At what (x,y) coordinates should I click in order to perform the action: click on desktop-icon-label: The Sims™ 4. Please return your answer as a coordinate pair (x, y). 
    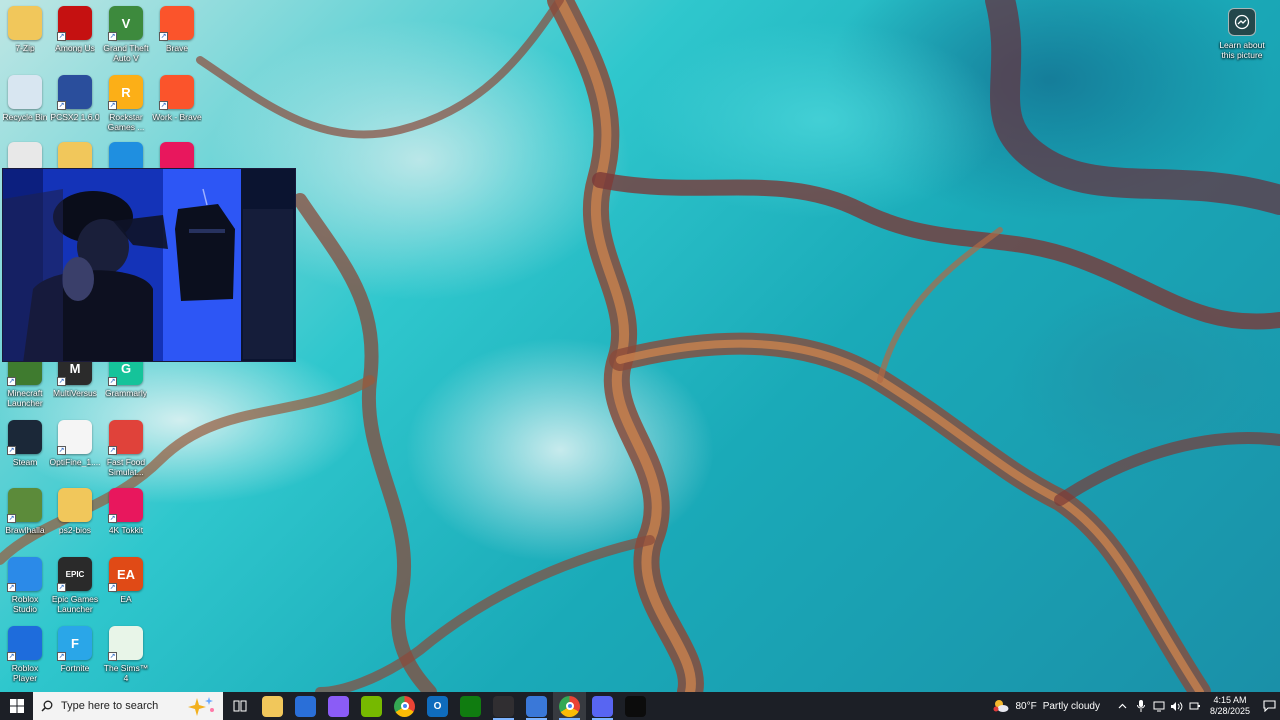
    Looking at the image, I should click on (126, 673).